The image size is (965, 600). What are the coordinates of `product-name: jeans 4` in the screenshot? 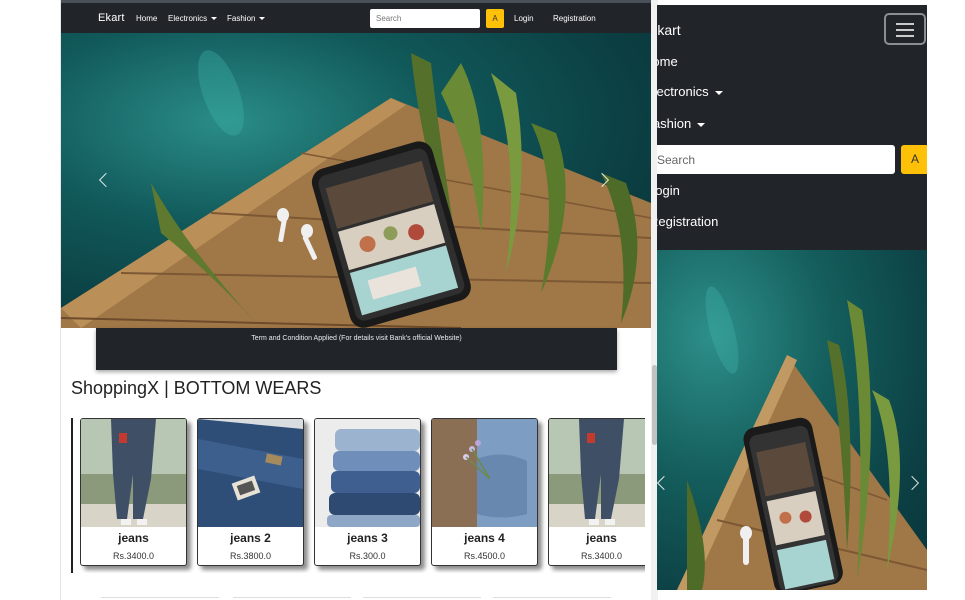 It's located at (484, 538).